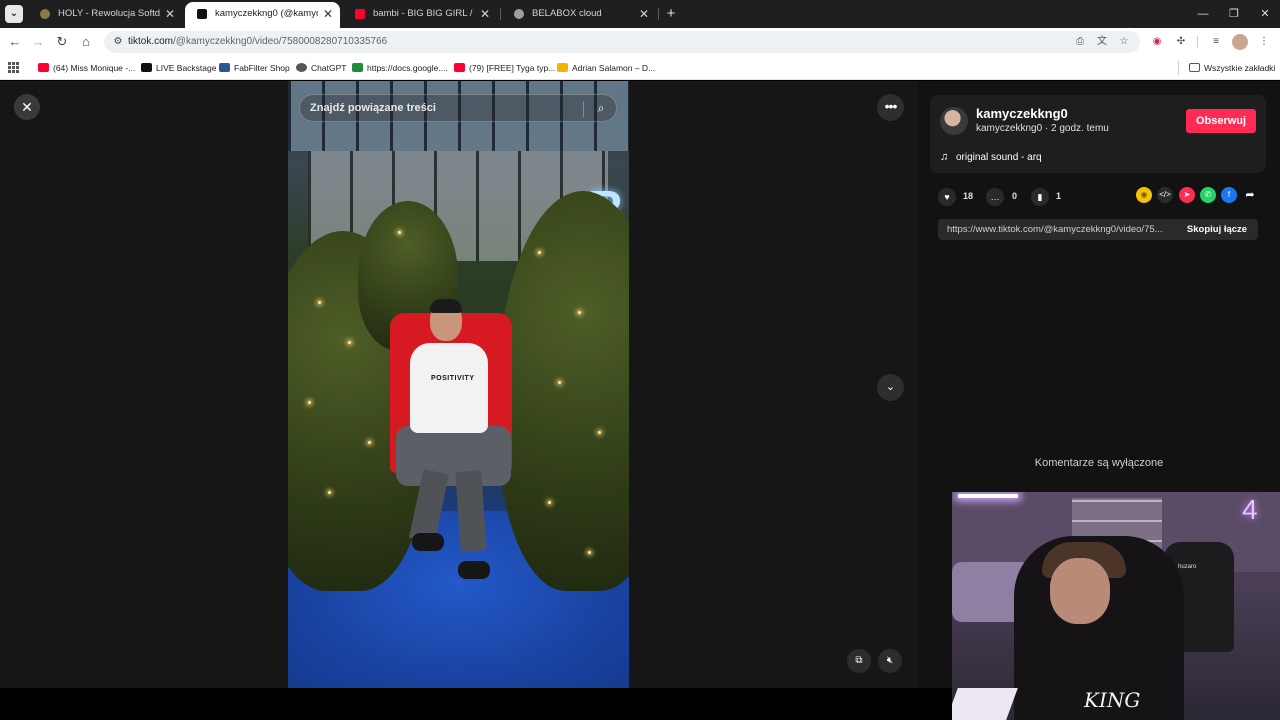  Describe the element at coordinates (601, 108) in the screenshot. I see `search-icon: ⌕` at that location.